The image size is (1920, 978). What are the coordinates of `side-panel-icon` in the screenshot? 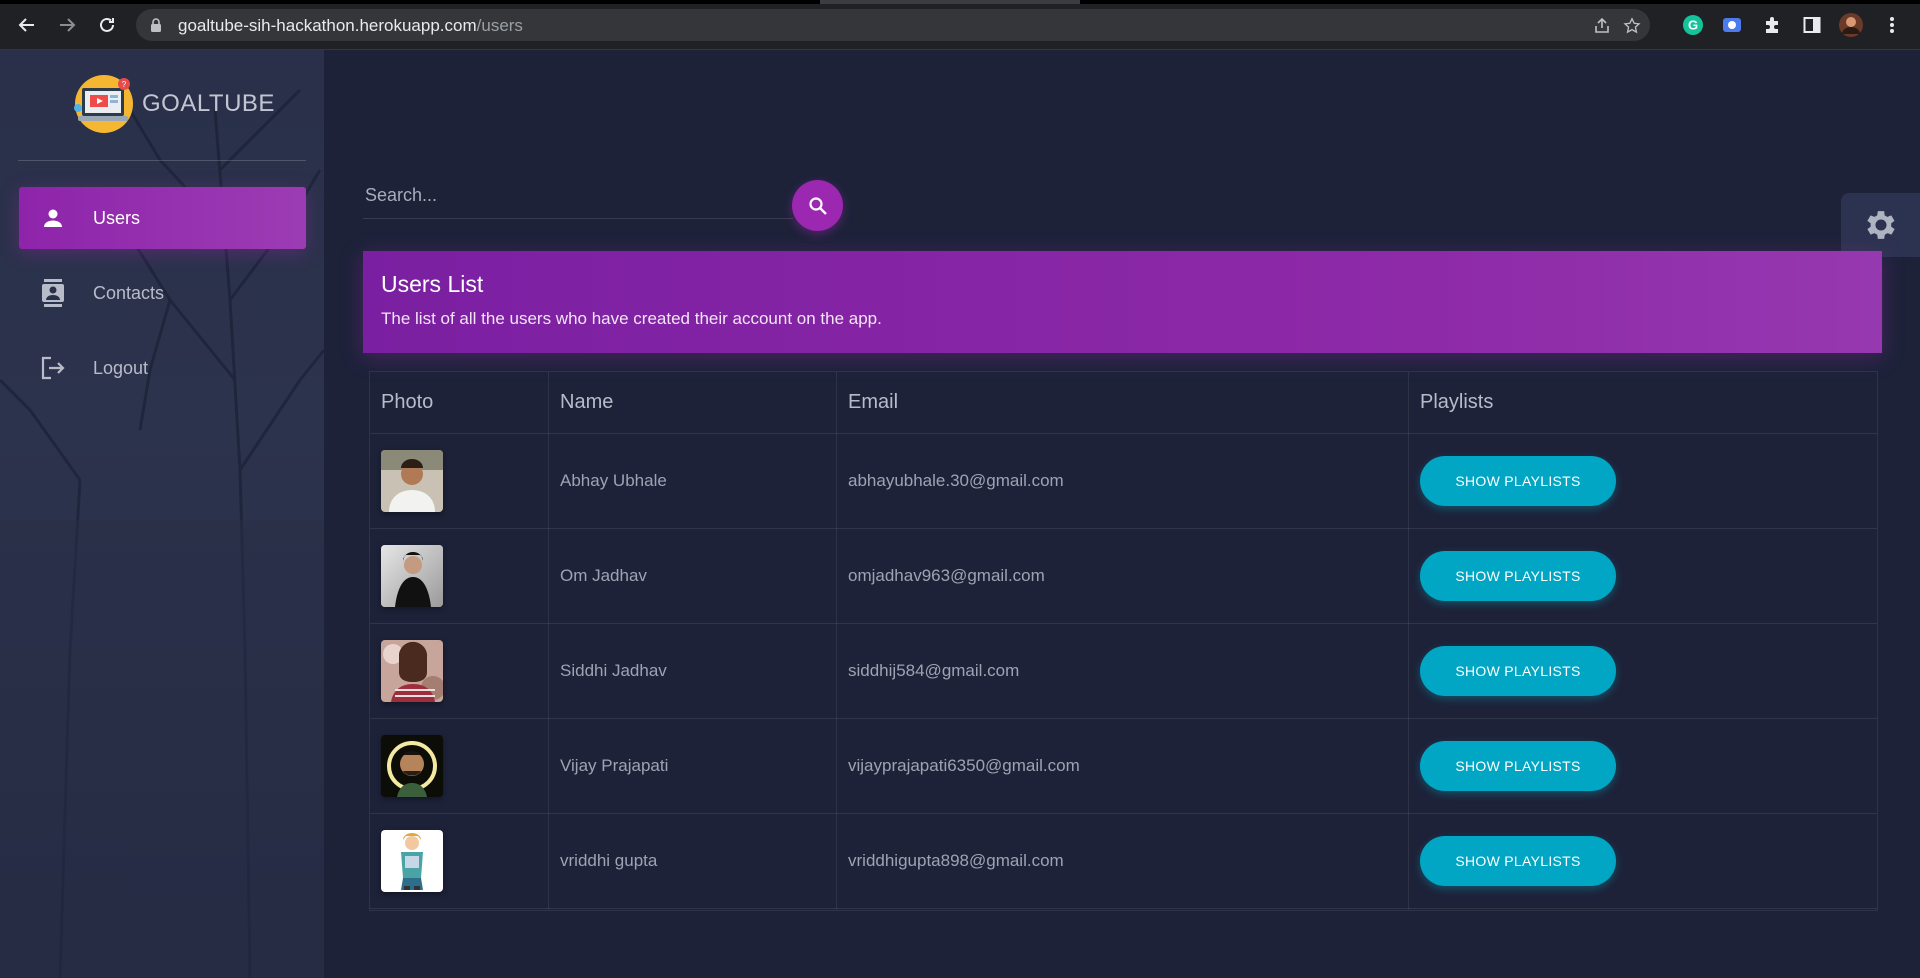 It's located at (1812, 25).